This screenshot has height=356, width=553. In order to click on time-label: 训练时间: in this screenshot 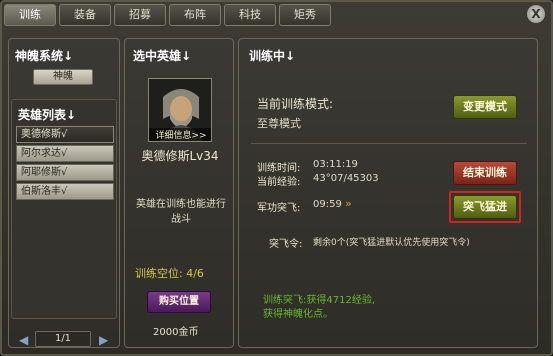, I will do `click(279, 168)`.